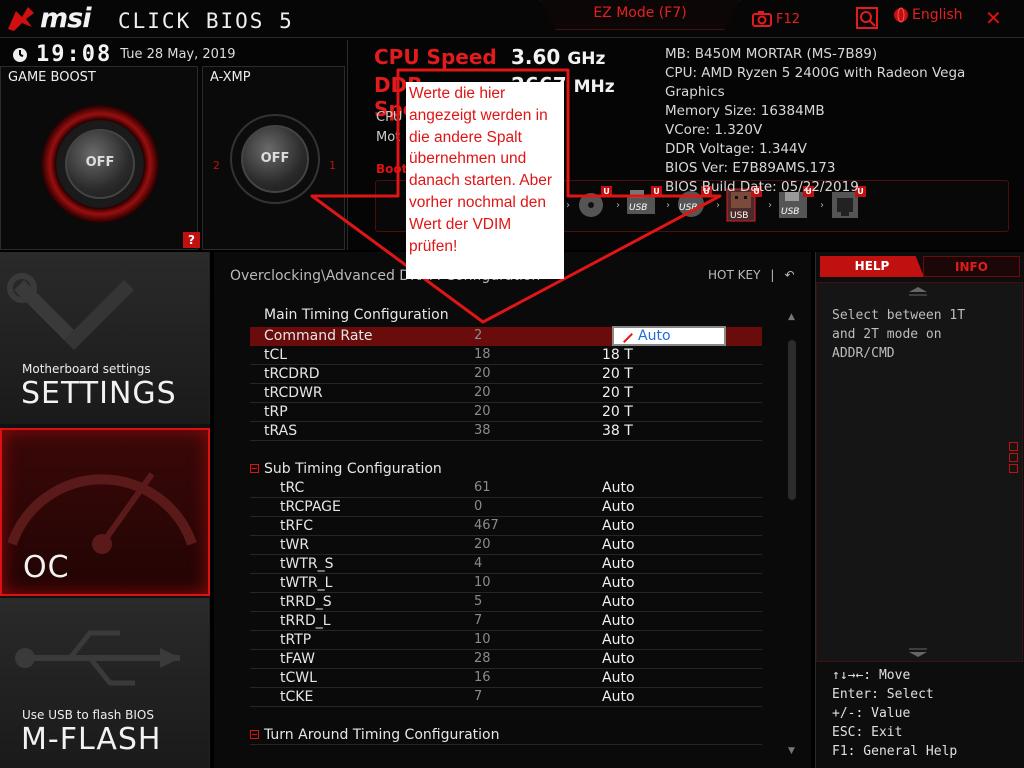  Describe the element at coordinates (883, 694) in the screenshot. I see `key-select: Enter: Select` at that location.